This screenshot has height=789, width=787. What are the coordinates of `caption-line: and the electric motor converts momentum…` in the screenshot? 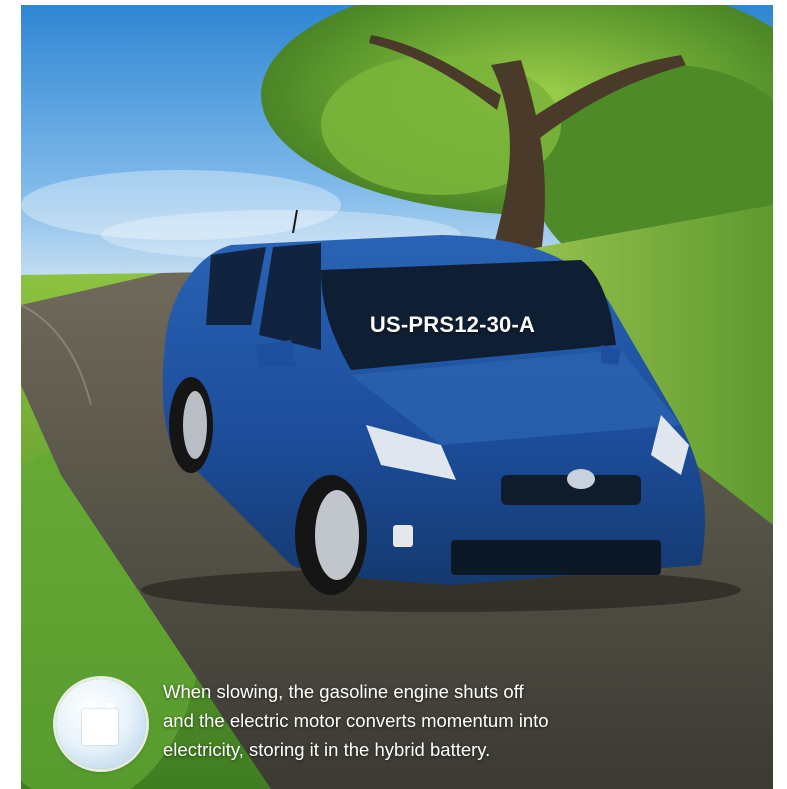 It's located at (356, 720).